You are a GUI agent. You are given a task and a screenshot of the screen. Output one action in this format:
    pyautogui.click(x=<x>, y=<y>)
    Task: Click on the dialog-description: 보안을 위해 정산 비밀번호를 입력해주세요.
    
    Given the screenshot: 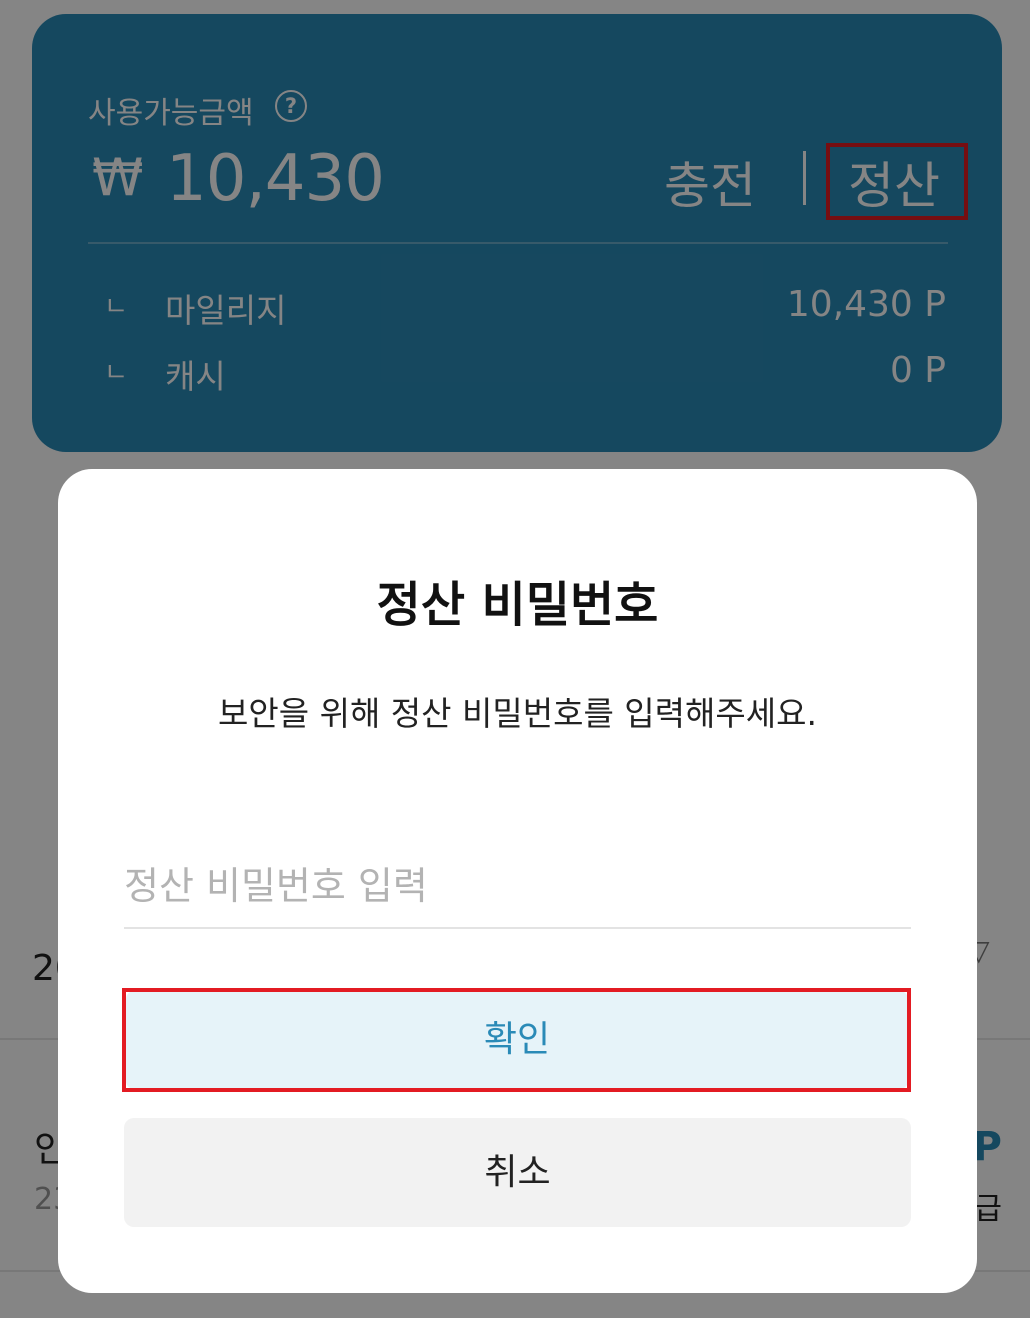 What is the action you would take?
    pyautogui.click(x=517, y=713)
    